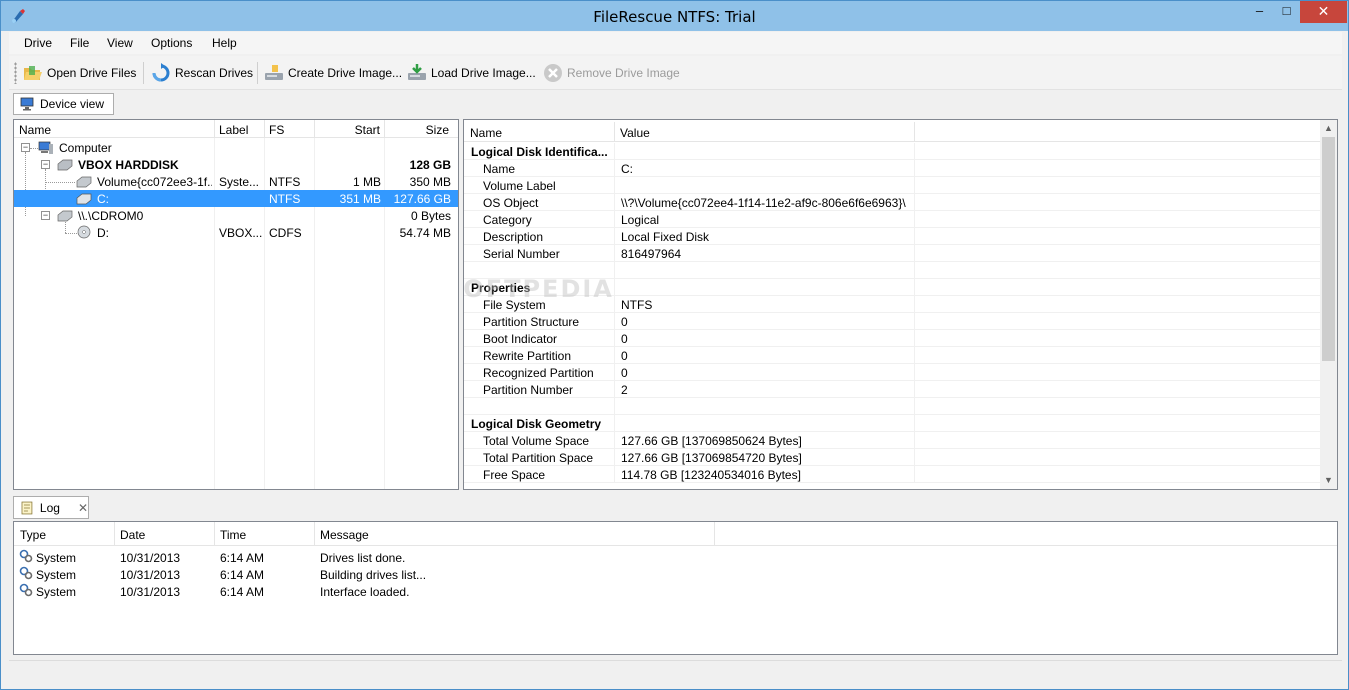  What do you see at coordinates (63, 104) in the screenshot?
I see `tab-device-view: Device view` at bounding box center [63, 104].